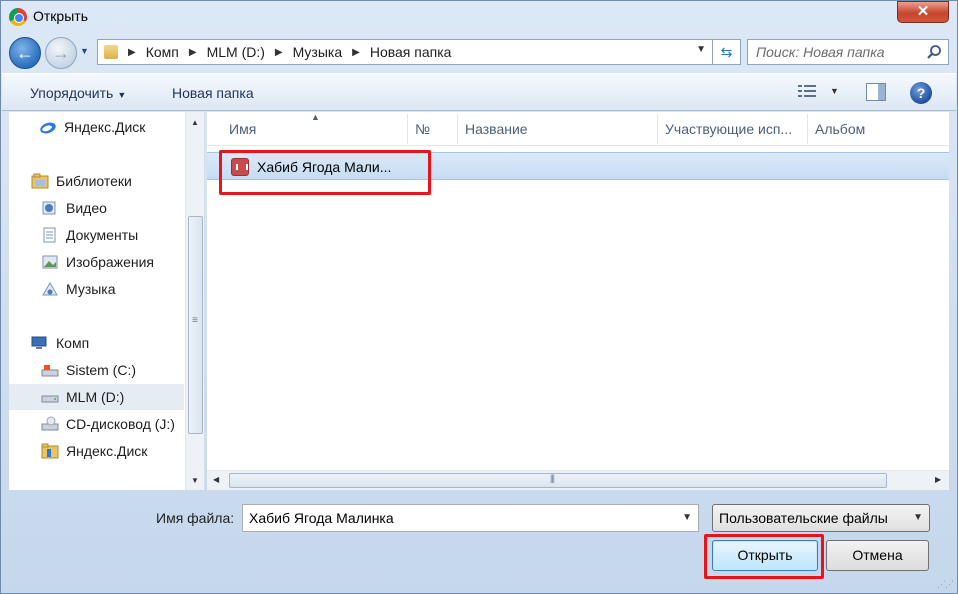 This screenshot has height=594, width=958. Describe the element at coordinates (111, 52) in the screenshot. I see `folder-icon` at that location.